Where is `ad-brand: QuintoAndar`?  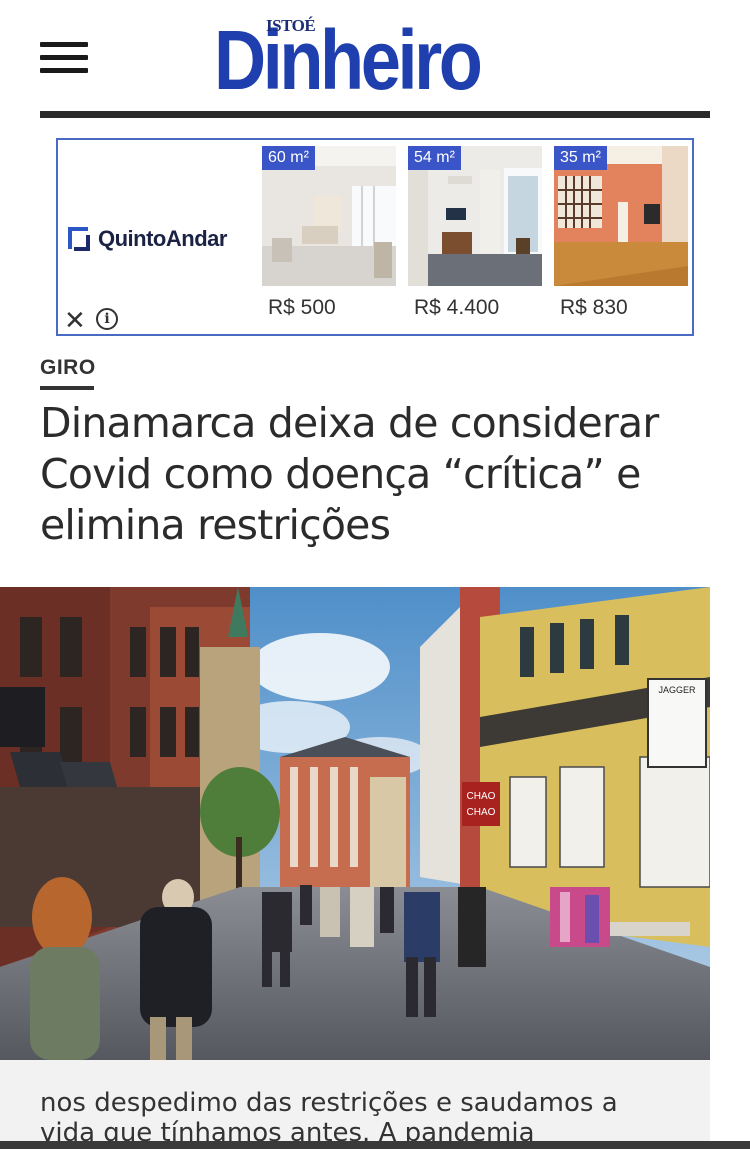 ad-brand: QuintoAndar is located at coordinates (147, 239).